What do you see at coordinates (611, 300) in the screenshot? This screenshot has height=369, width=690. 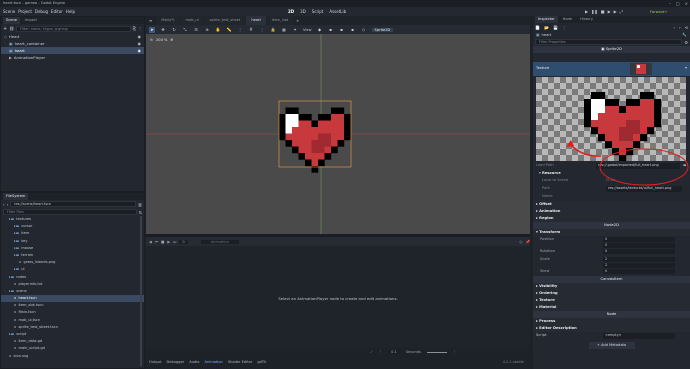 I see `section-texture: ▸ Texture` at bounding box center [611, 300].